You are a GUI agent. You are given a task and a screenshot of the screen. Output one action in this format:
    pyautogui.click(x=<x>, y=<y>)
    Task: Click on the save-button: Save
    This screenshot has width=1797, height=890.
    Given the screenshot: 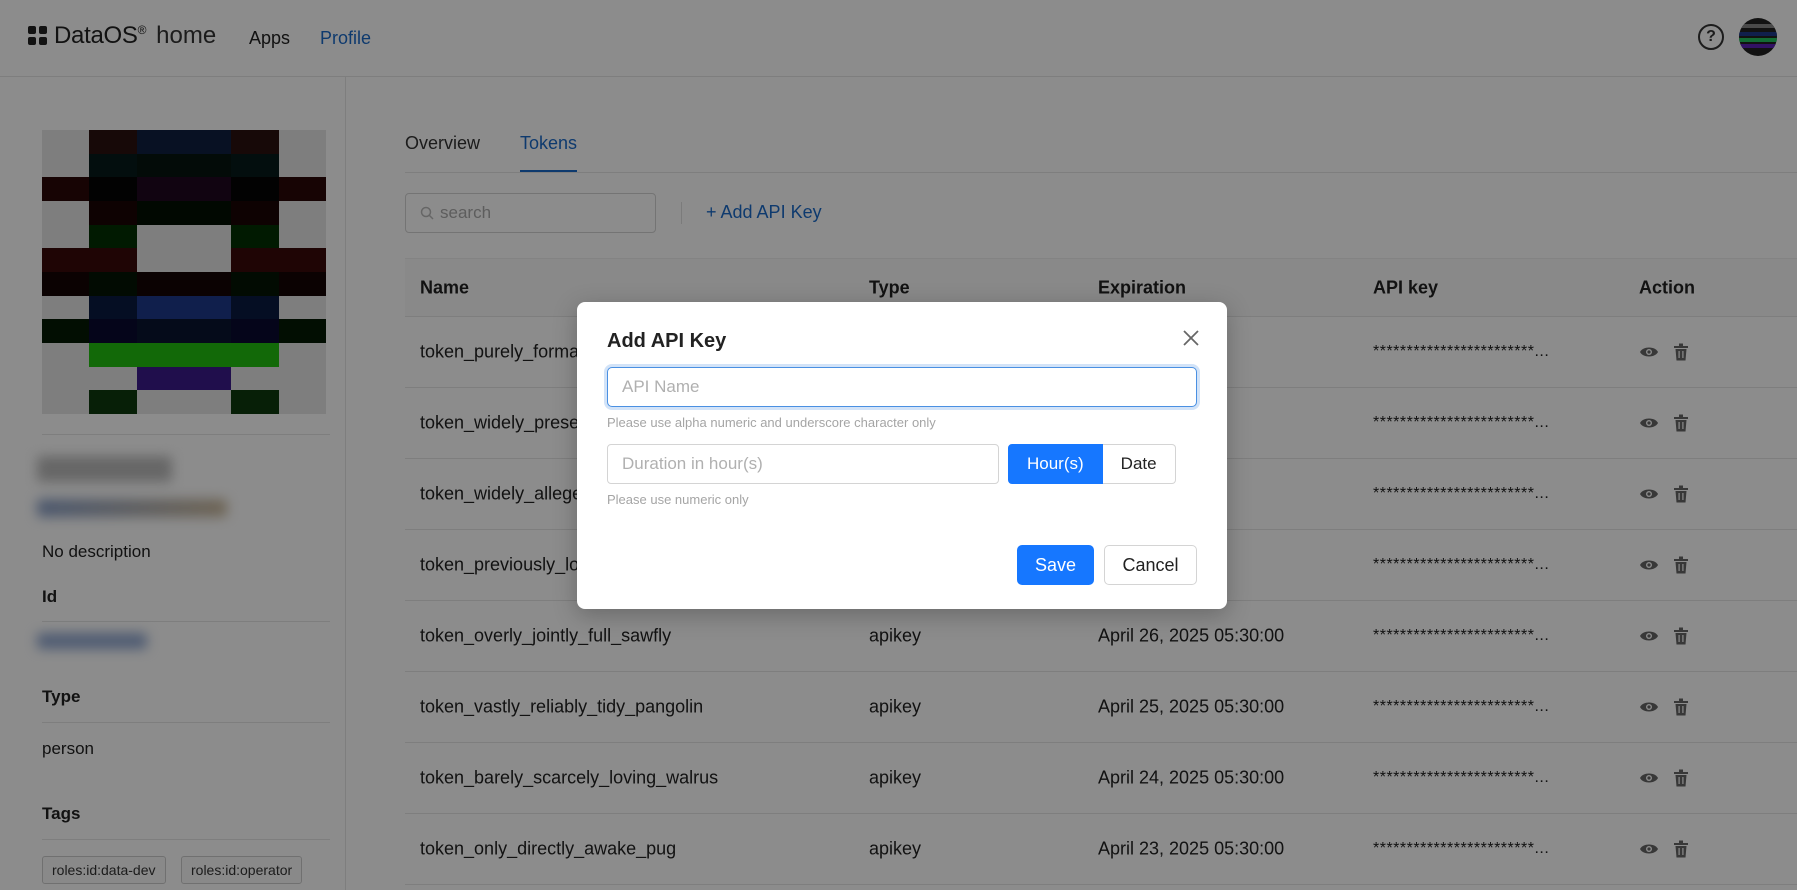 What is the action you would take?
    pyautogui.click(x=1055, y=565)
    